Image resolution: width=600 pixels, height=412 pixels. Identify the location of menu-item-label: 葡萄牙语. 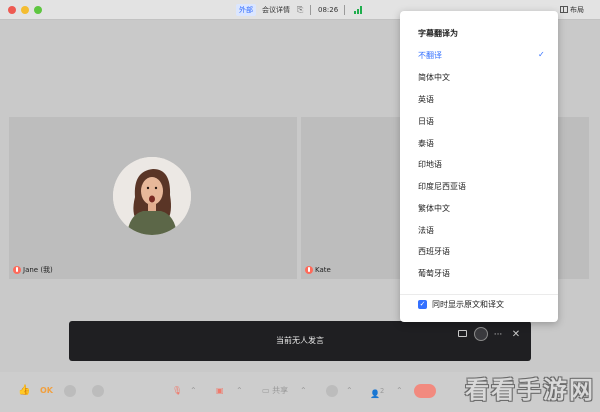
(434, 273).